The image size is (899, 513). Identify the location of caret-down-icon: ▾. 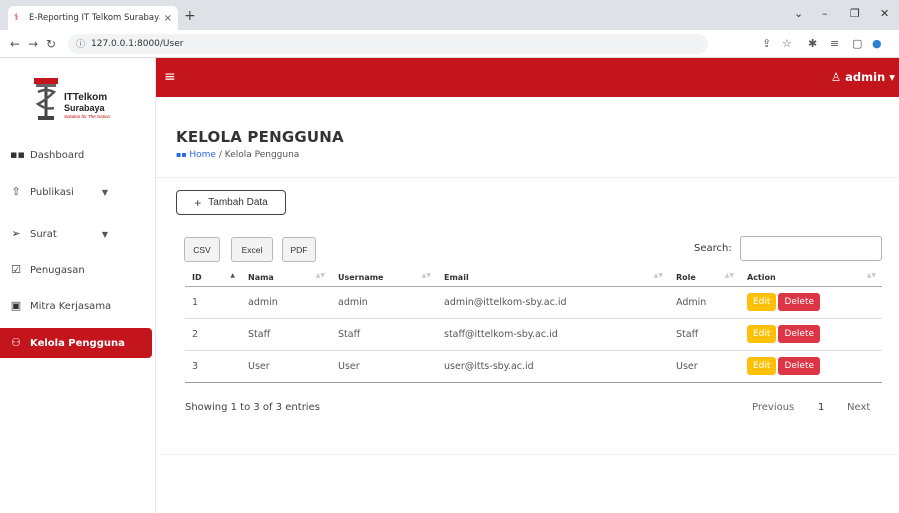
(890, 77).